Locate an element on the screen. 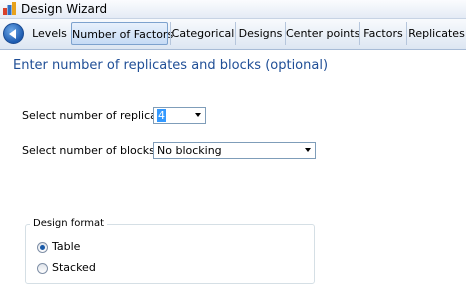 Image resolution: width=466 pixels, height=287 pixels. tab-number-of-factors: Number of Factors is located at coordinates (122, 33).